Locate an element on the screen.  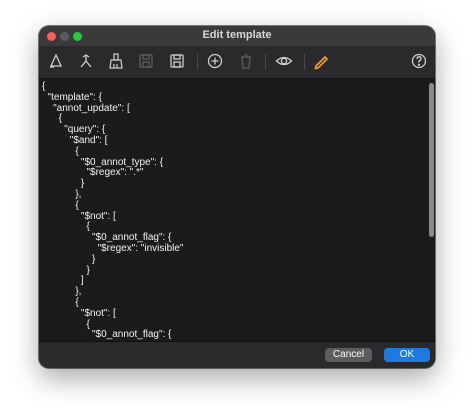
preview-icon is located at coordinates (284, 61).